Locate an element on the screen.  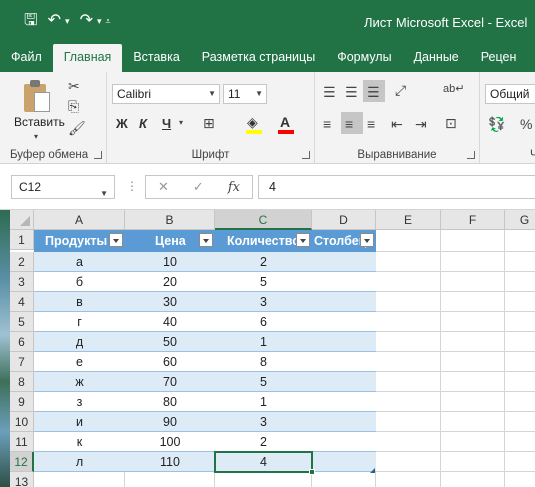
table-cell: ж is located at coordinates (79, 382).